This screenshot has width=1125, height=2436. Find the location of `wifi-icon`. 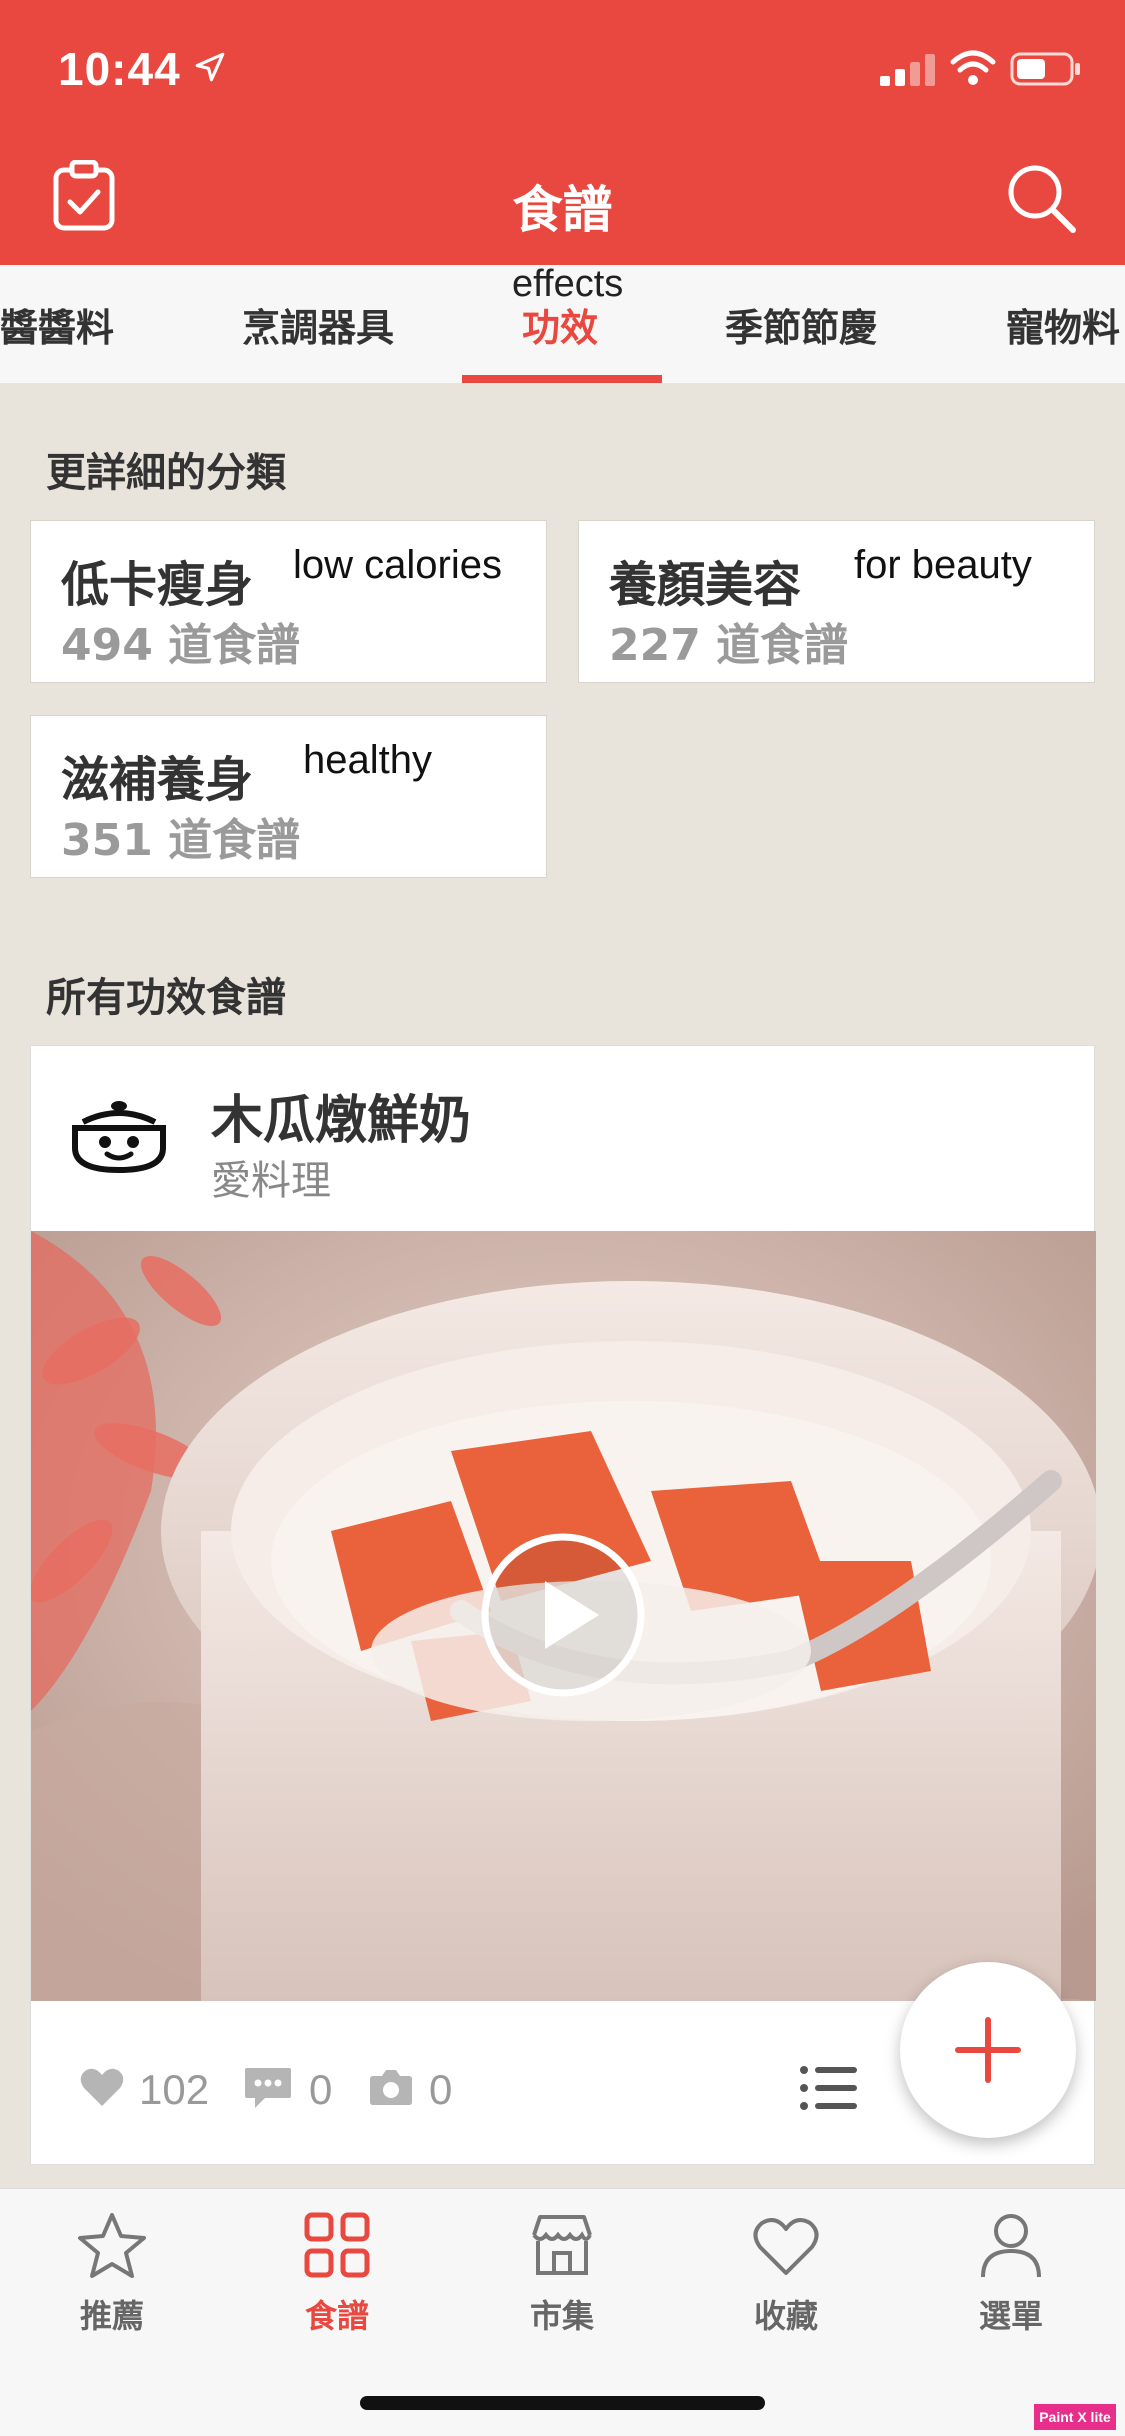

wifi-icon is located at coordinates (973, 67).